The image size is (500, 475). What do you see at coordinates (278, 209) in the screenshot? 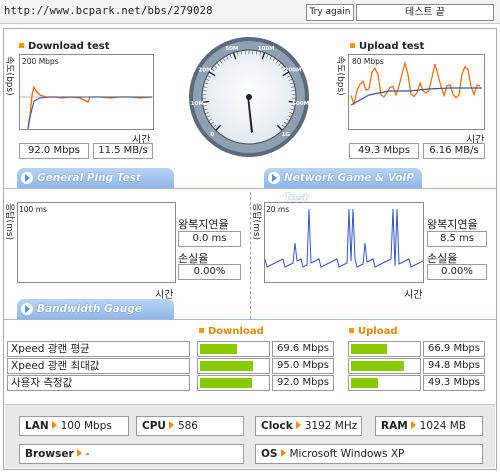
I see `game-scale-label: 20 ms` at bounding box center [278, 209].